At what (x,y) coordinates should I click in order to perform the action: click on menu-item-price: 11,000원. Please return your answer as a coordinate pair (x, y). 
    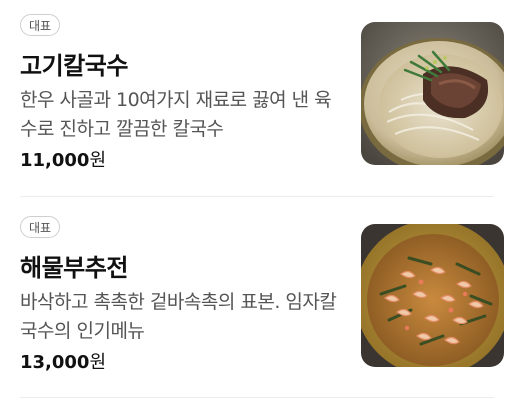
    Looking at the image, I should click on (63, 159).